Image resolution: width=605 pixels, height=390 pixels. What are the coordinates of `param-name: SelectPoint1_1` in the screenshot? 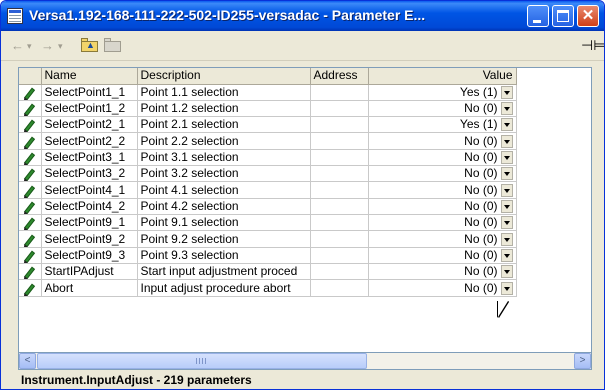 It's located at (89, 92).